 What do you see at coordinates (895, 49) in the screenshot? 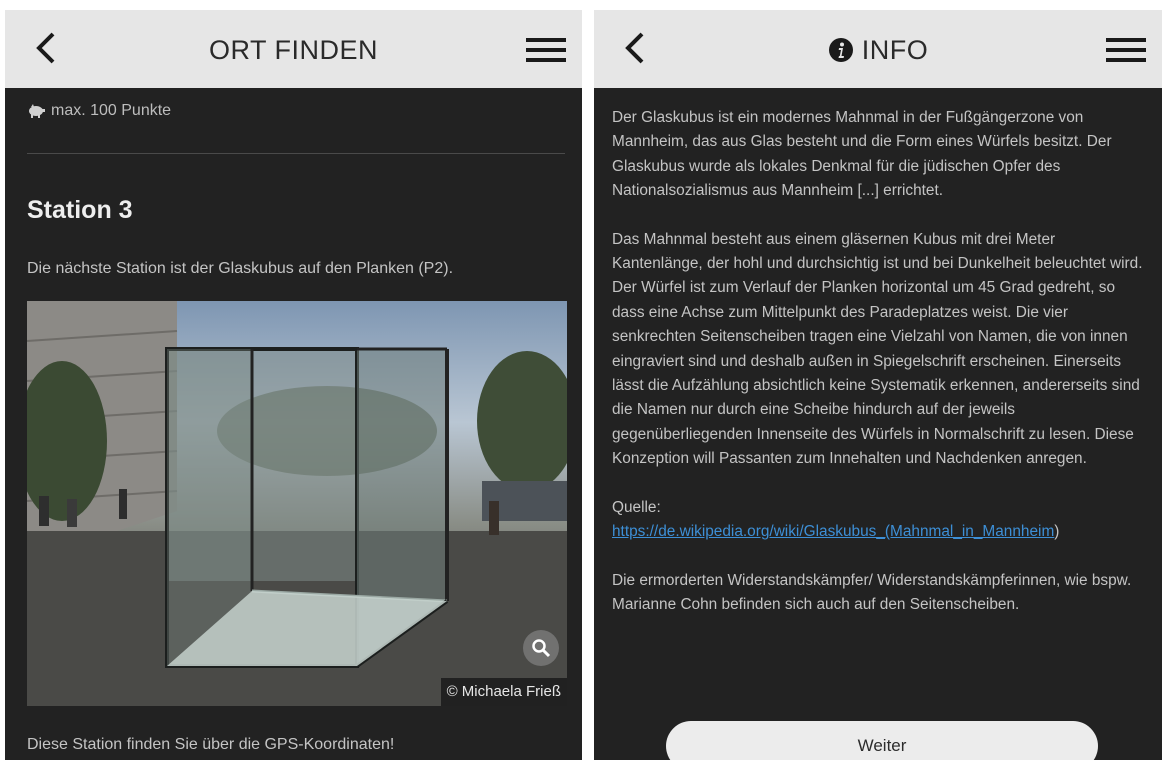
I see `page-title-text: INFO` at bounding box center [895, 49].